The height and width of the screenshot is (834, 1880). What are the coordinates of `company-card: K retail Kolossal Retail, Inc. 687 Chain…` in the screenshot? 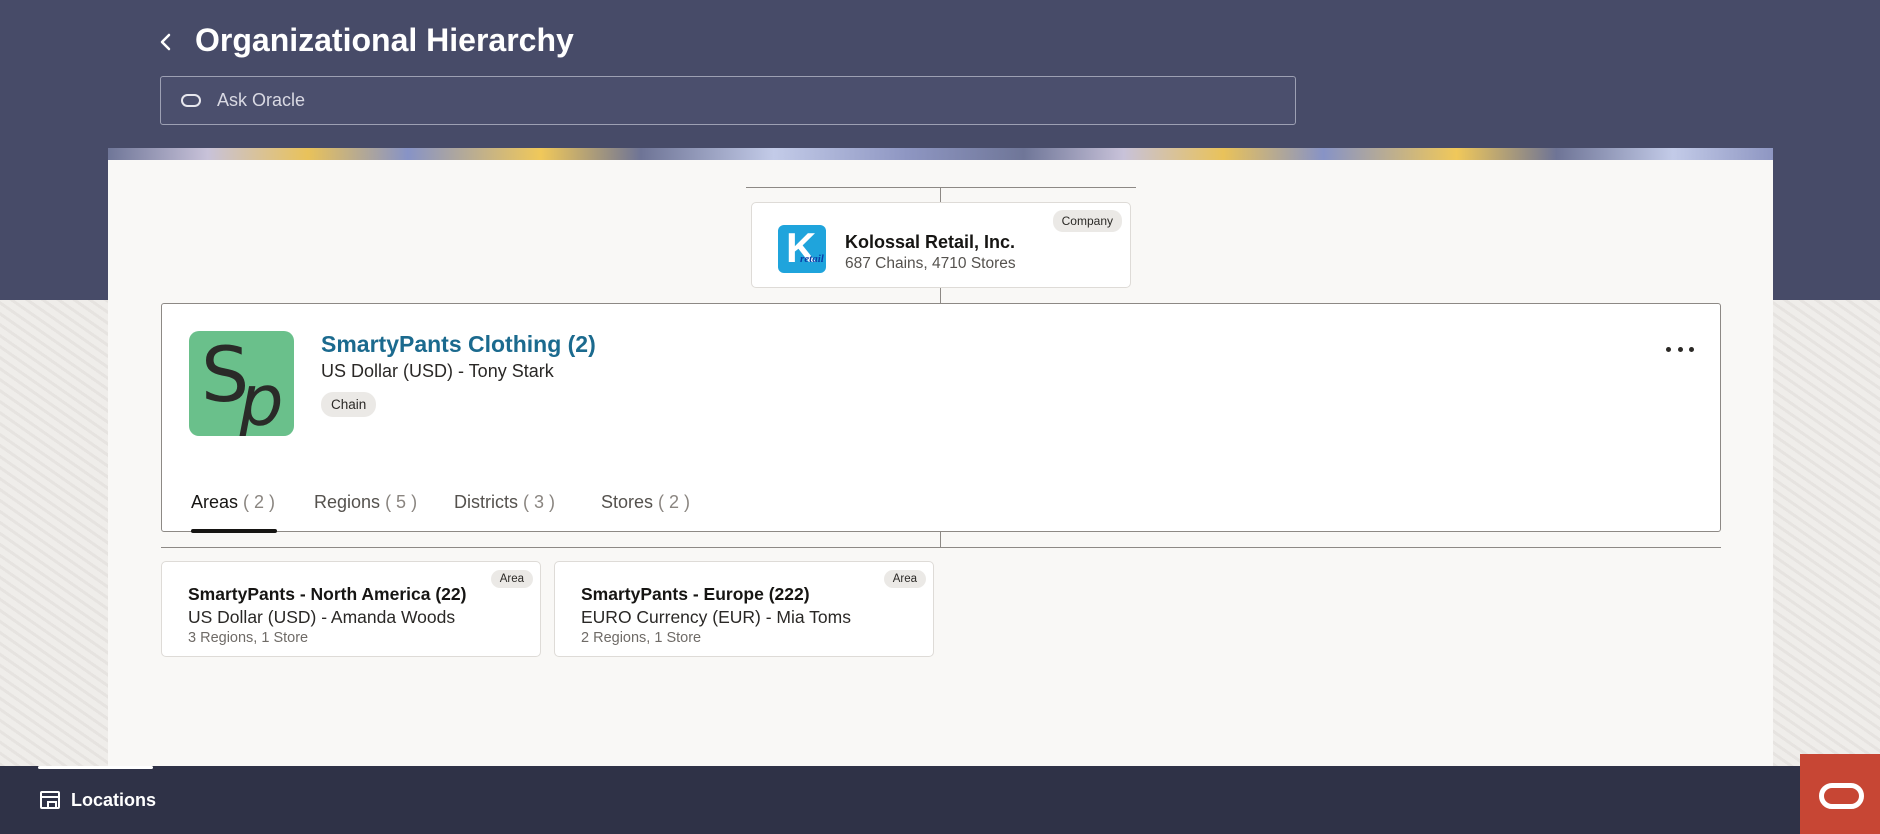 It's located at (941, 245).